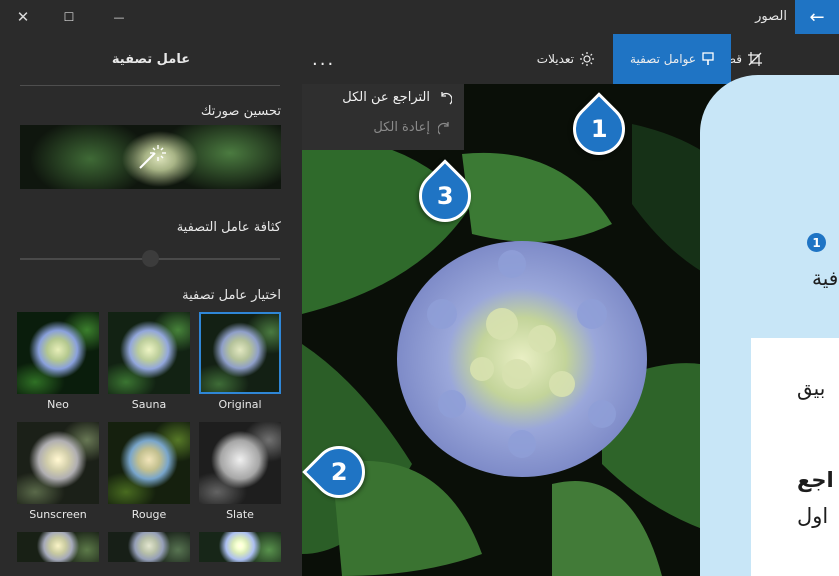  Describe the element at coordinates (813, 516) in the screenshot. I see `instruction-text-4: اول` at that location.